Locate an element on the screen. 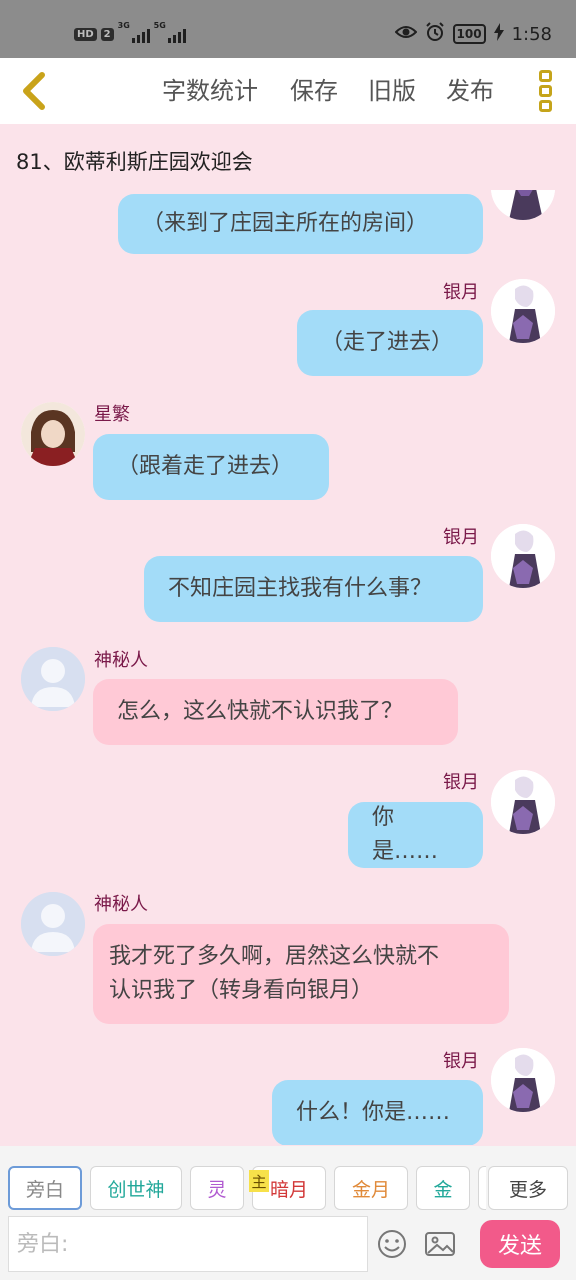  network-type-label: 3G is located at coordinates (123, 25).